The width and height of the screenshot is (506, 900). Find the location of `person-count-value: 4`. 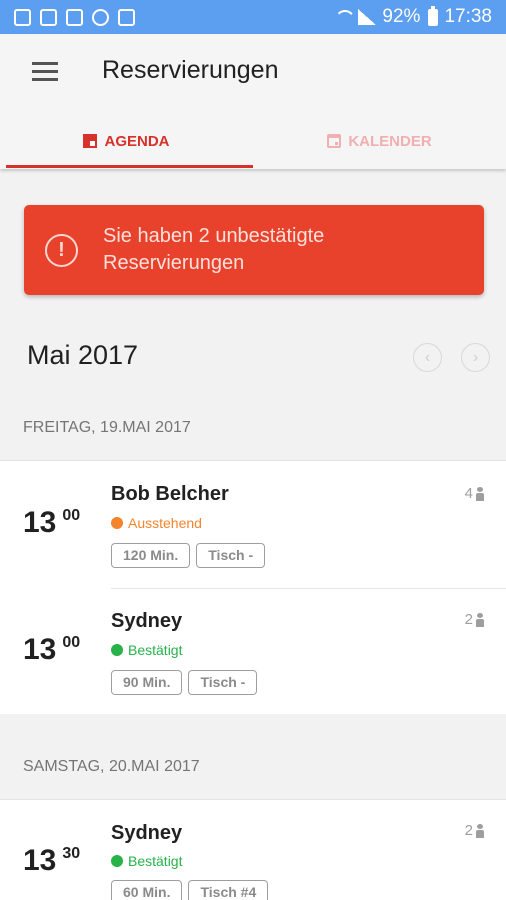

person-count-value: 4 is located at coordinates (468, 493).